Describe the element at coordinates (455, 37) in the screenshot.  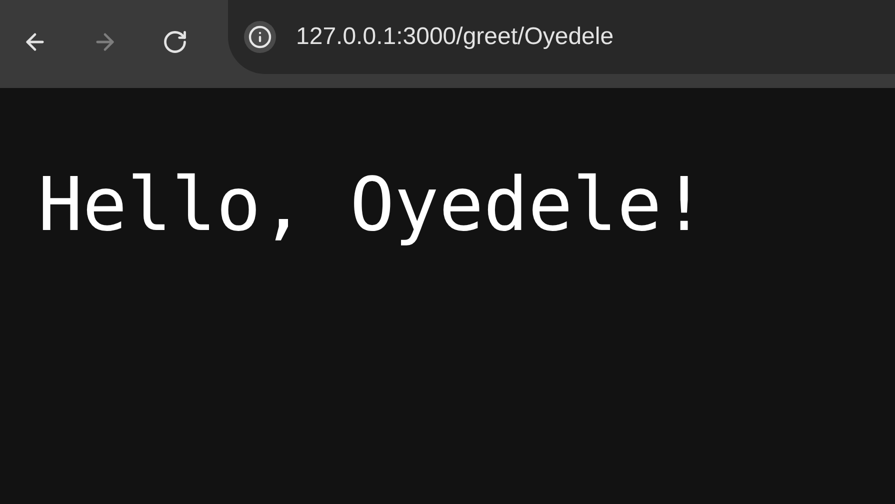
I see `url-text: 127.0.0.1:3000/greet/Oyedele` at that location.